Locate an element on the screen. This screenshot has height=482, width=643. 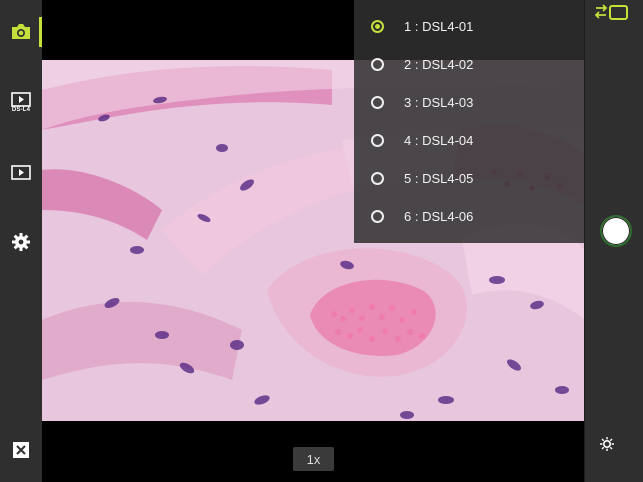
camera-option-3: 3 : DSL4-03 is located at coordinates (469, 102).